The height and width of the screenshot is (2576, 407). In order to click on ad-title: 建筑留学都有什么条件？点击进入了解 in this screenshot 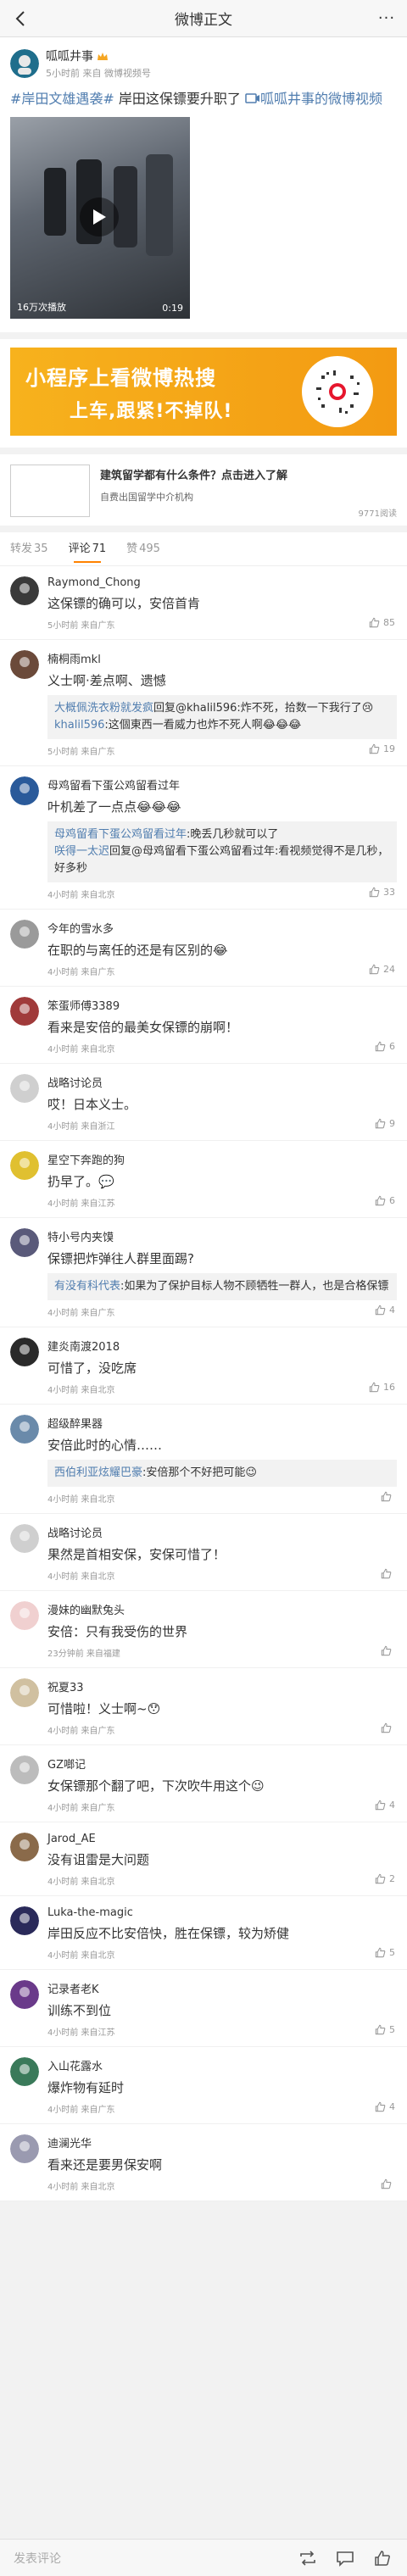, I will do `click(193, 474)`.